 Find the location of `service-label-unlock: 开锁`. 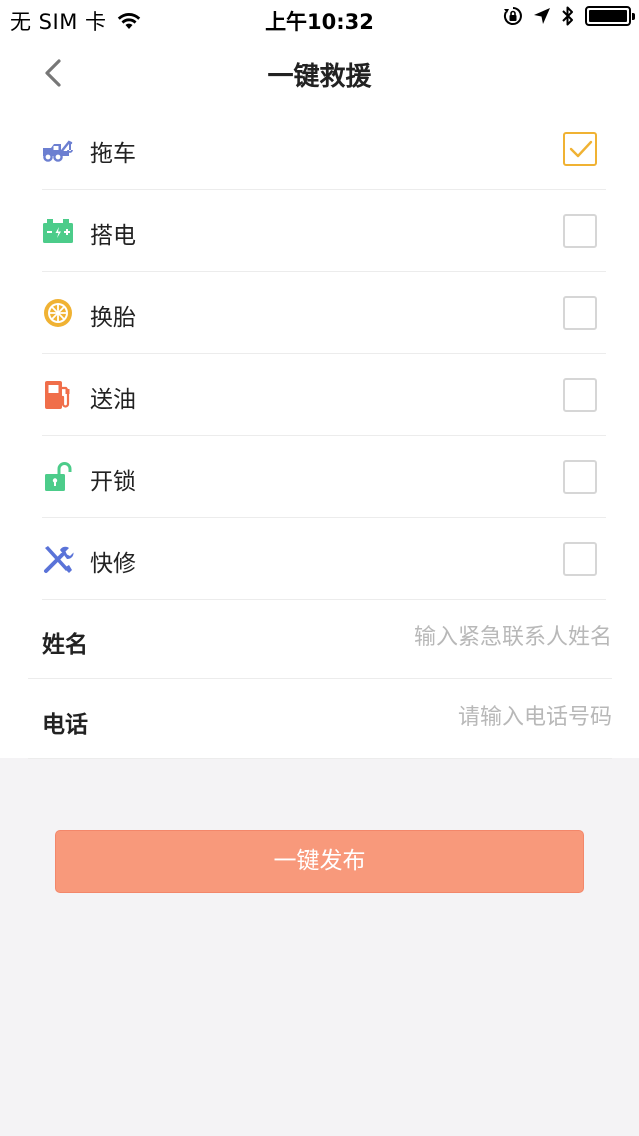

service-label-unlock: 开锁 is located at coordinates (113, 482).